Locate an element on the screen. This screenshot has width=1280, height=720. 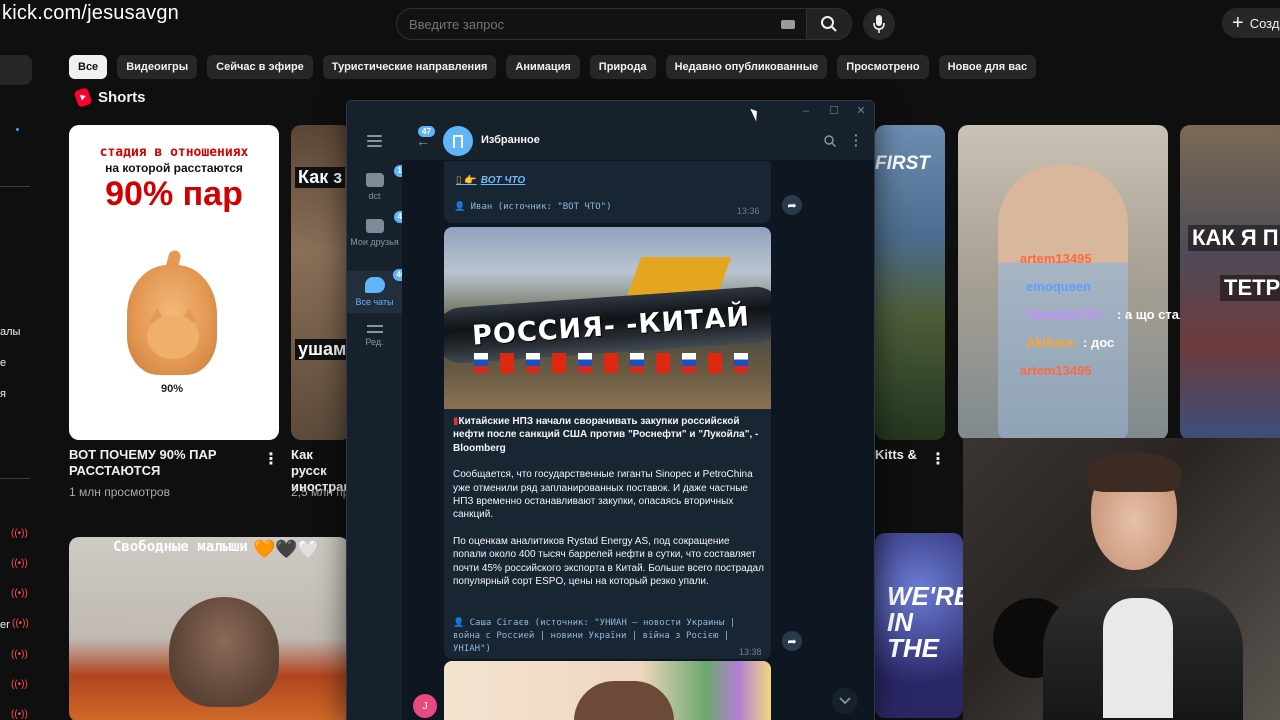
chats-icon: 407 is located at coordinates (389, 281).